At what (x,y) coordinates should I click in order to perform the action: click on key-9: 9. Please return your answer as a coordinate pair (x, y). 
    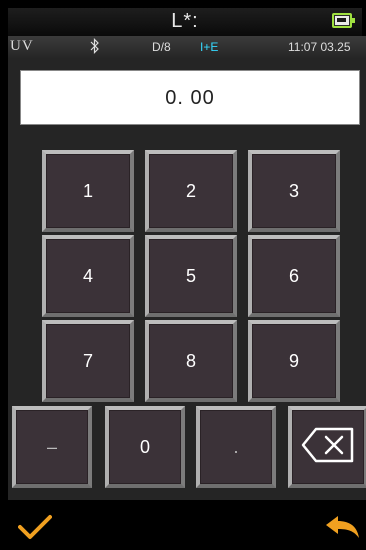
    Looking at the image, I should click on (294, 361).